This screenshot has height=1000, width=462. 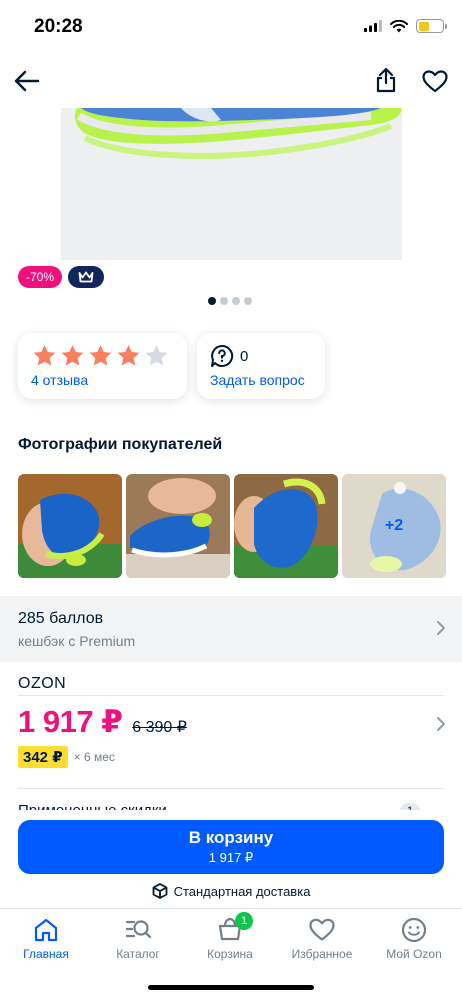 I want to click on add-to-cart-button: В корзину 1 917 ₽, so click(x=231, y=847).